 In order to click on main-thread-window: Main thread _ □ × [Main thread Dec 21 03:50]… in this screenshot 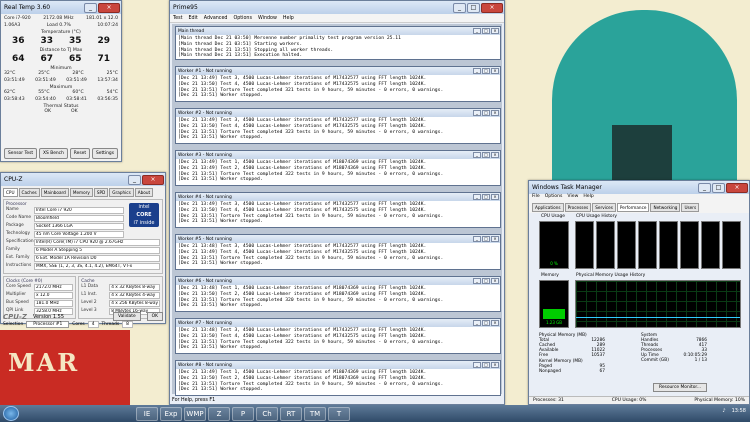, I will do `click(338, 43)`.